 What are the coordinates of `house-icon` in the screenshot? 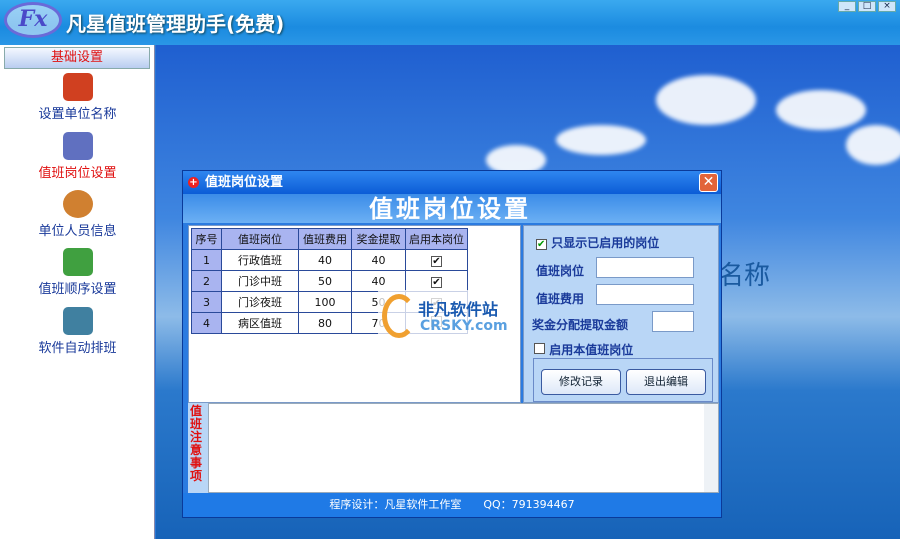 It's located at (77, 87).